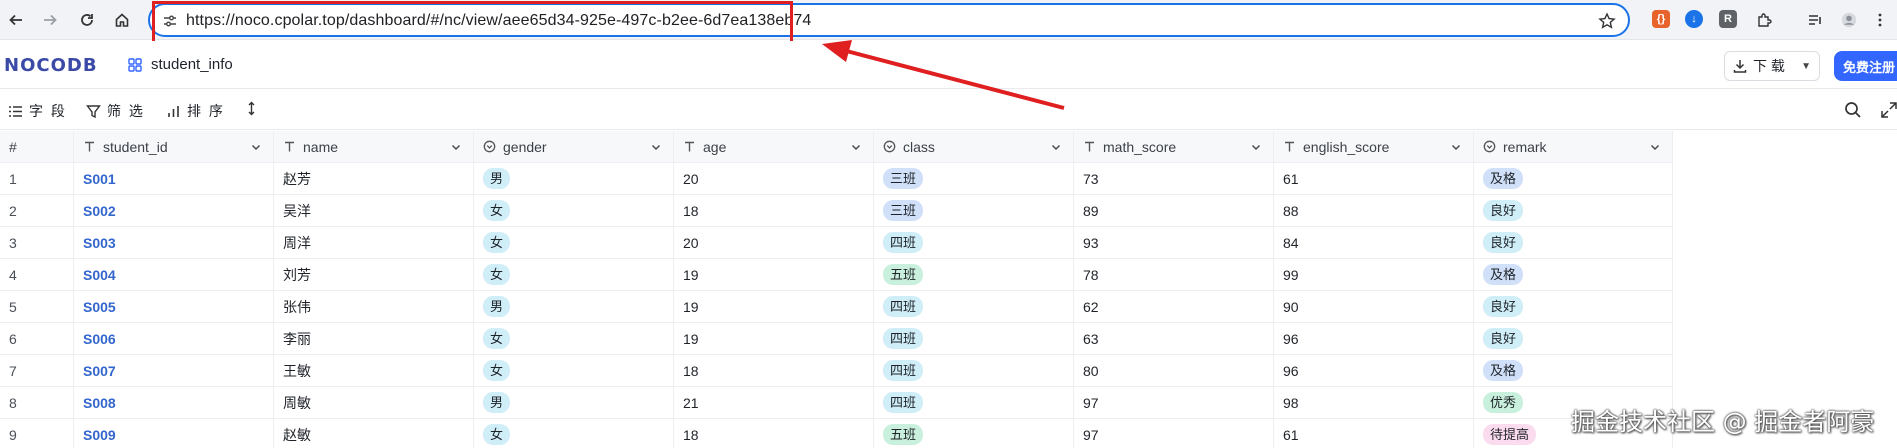 Image resolution: width=1897 pixels, height=448 pixels. What do you see at coordinates (1374, 339) in the screenshot?
I see `cell-english-score: 96` at bounding box center [1374, 339].